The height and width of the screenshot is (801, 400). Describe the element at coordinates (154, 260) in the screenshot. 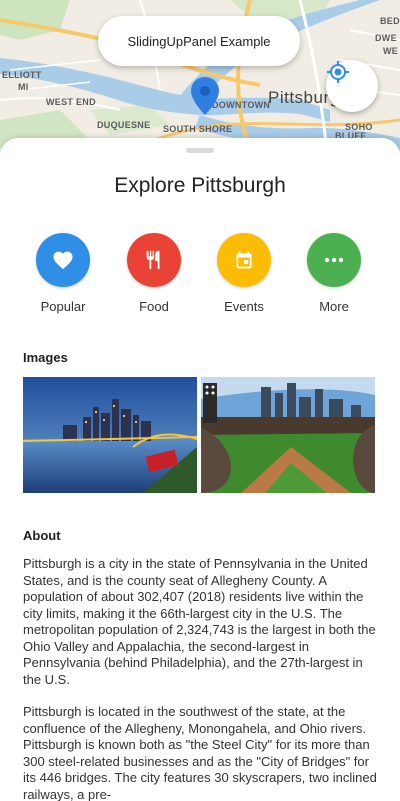

I see `restaurant-icon` at that location.